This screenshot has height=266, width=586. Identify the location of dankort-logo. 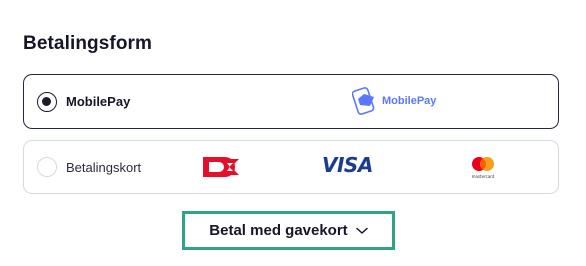
(221, 169).